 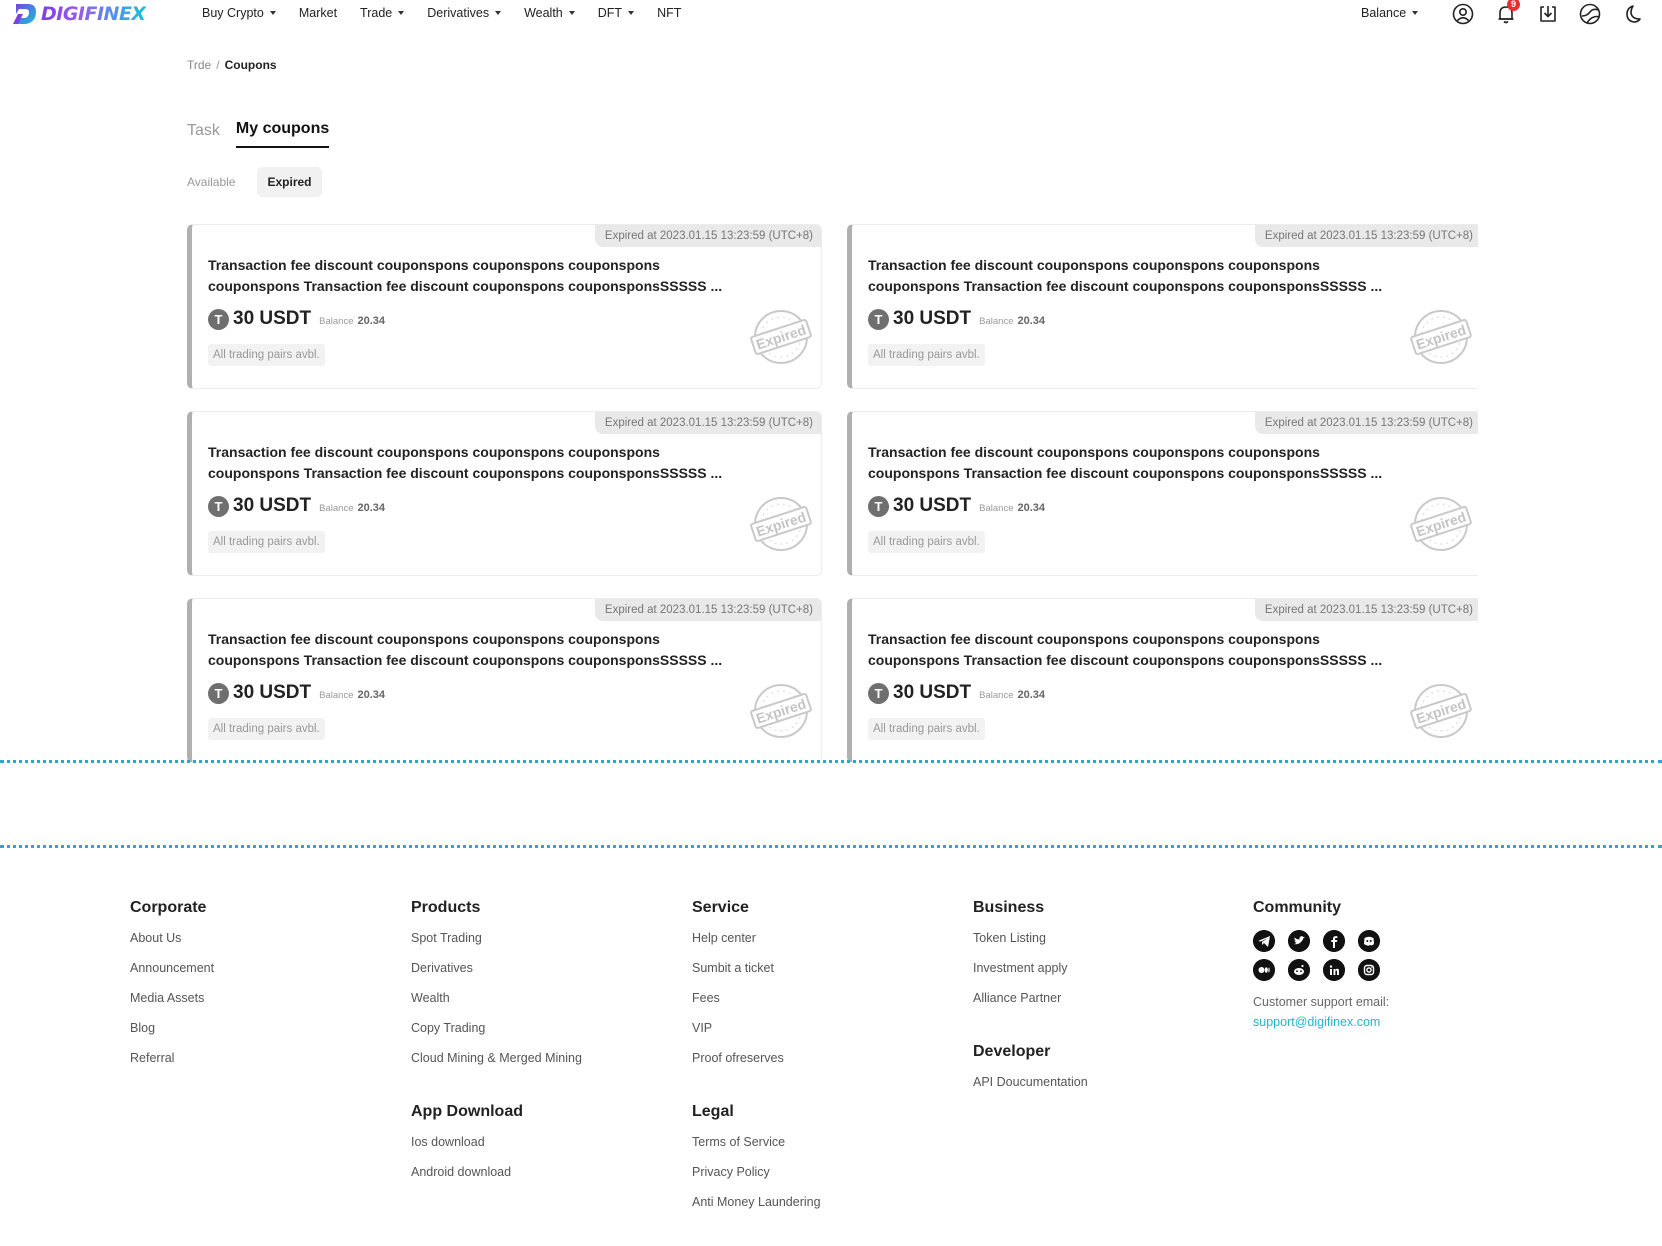 What do you see at coordinates (1020, 938) in the screenshot?
I see `footer-link-business: Token Listing` at bounding box center [1020, 938].